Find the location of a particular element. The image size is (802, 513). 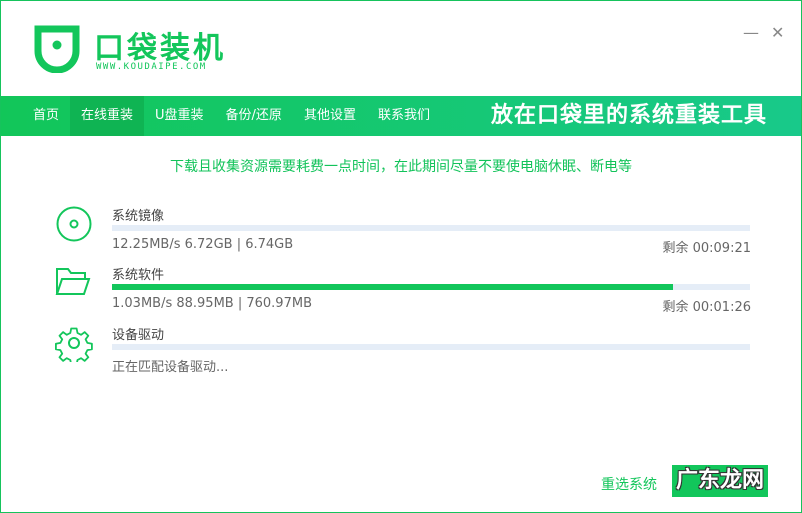

nav-slogan: 放在口袋里的系统重装工具 is located at coordinates (628, 115).